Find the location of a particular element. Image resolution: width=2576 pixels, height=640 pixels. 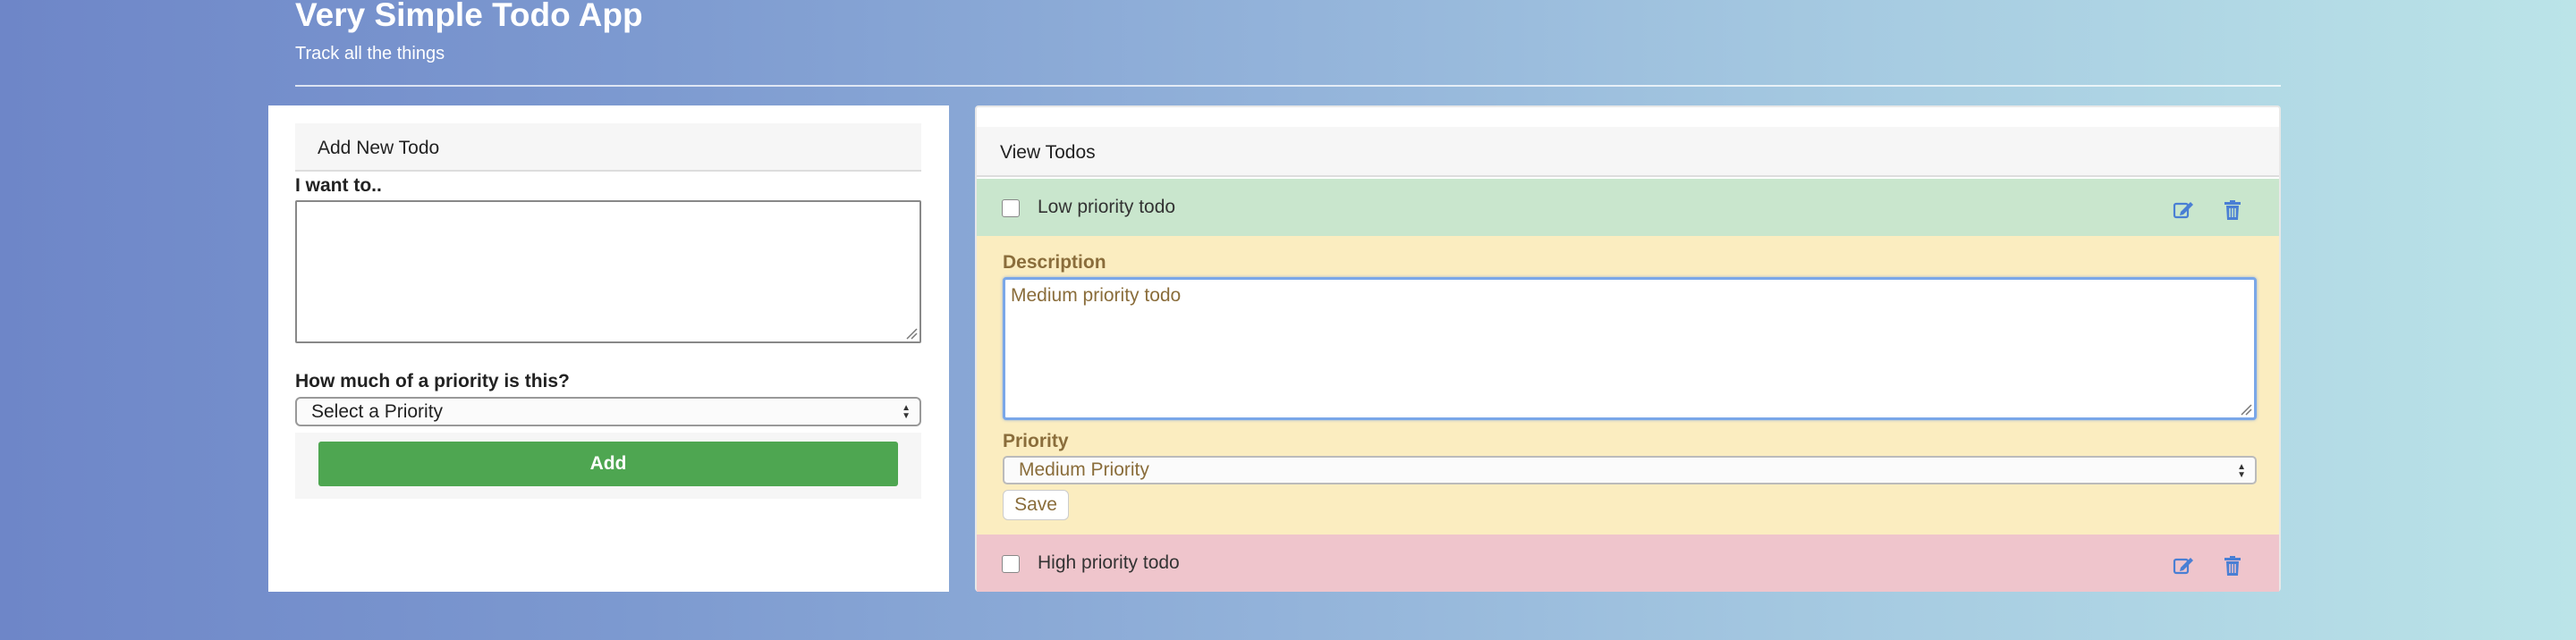

priority-select: Select a Priority ▲ ▼ is located at coordinates (608, 411).